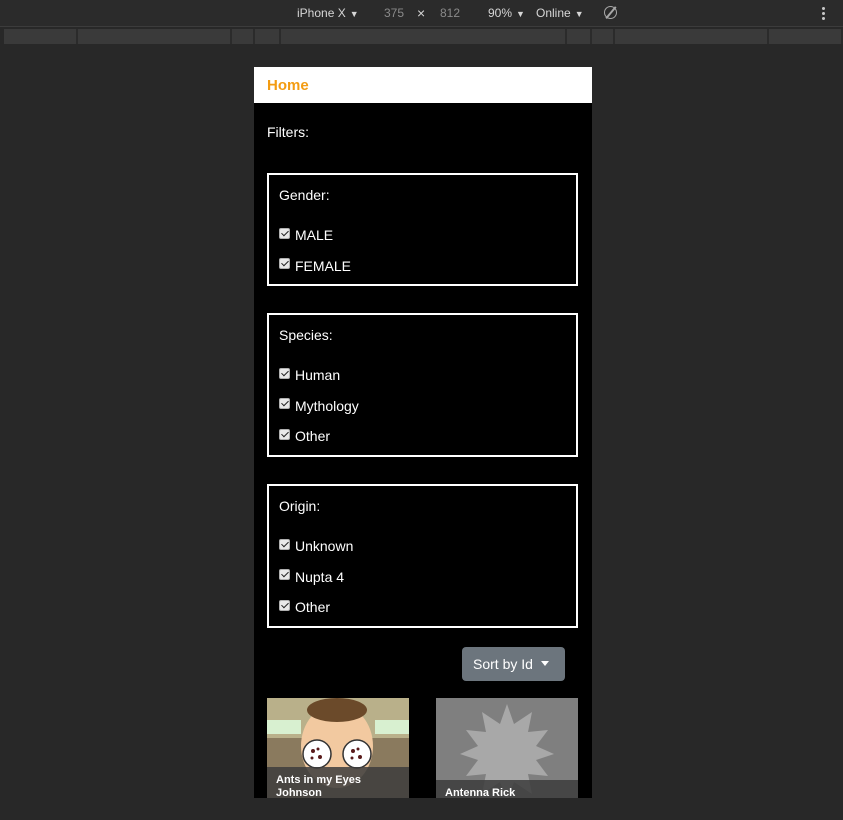  What do you see at coordinates (338, 782) in the screenshot?
I see `character-name: Ants in my Eyes Johnson` at bounding box center [338, 782].